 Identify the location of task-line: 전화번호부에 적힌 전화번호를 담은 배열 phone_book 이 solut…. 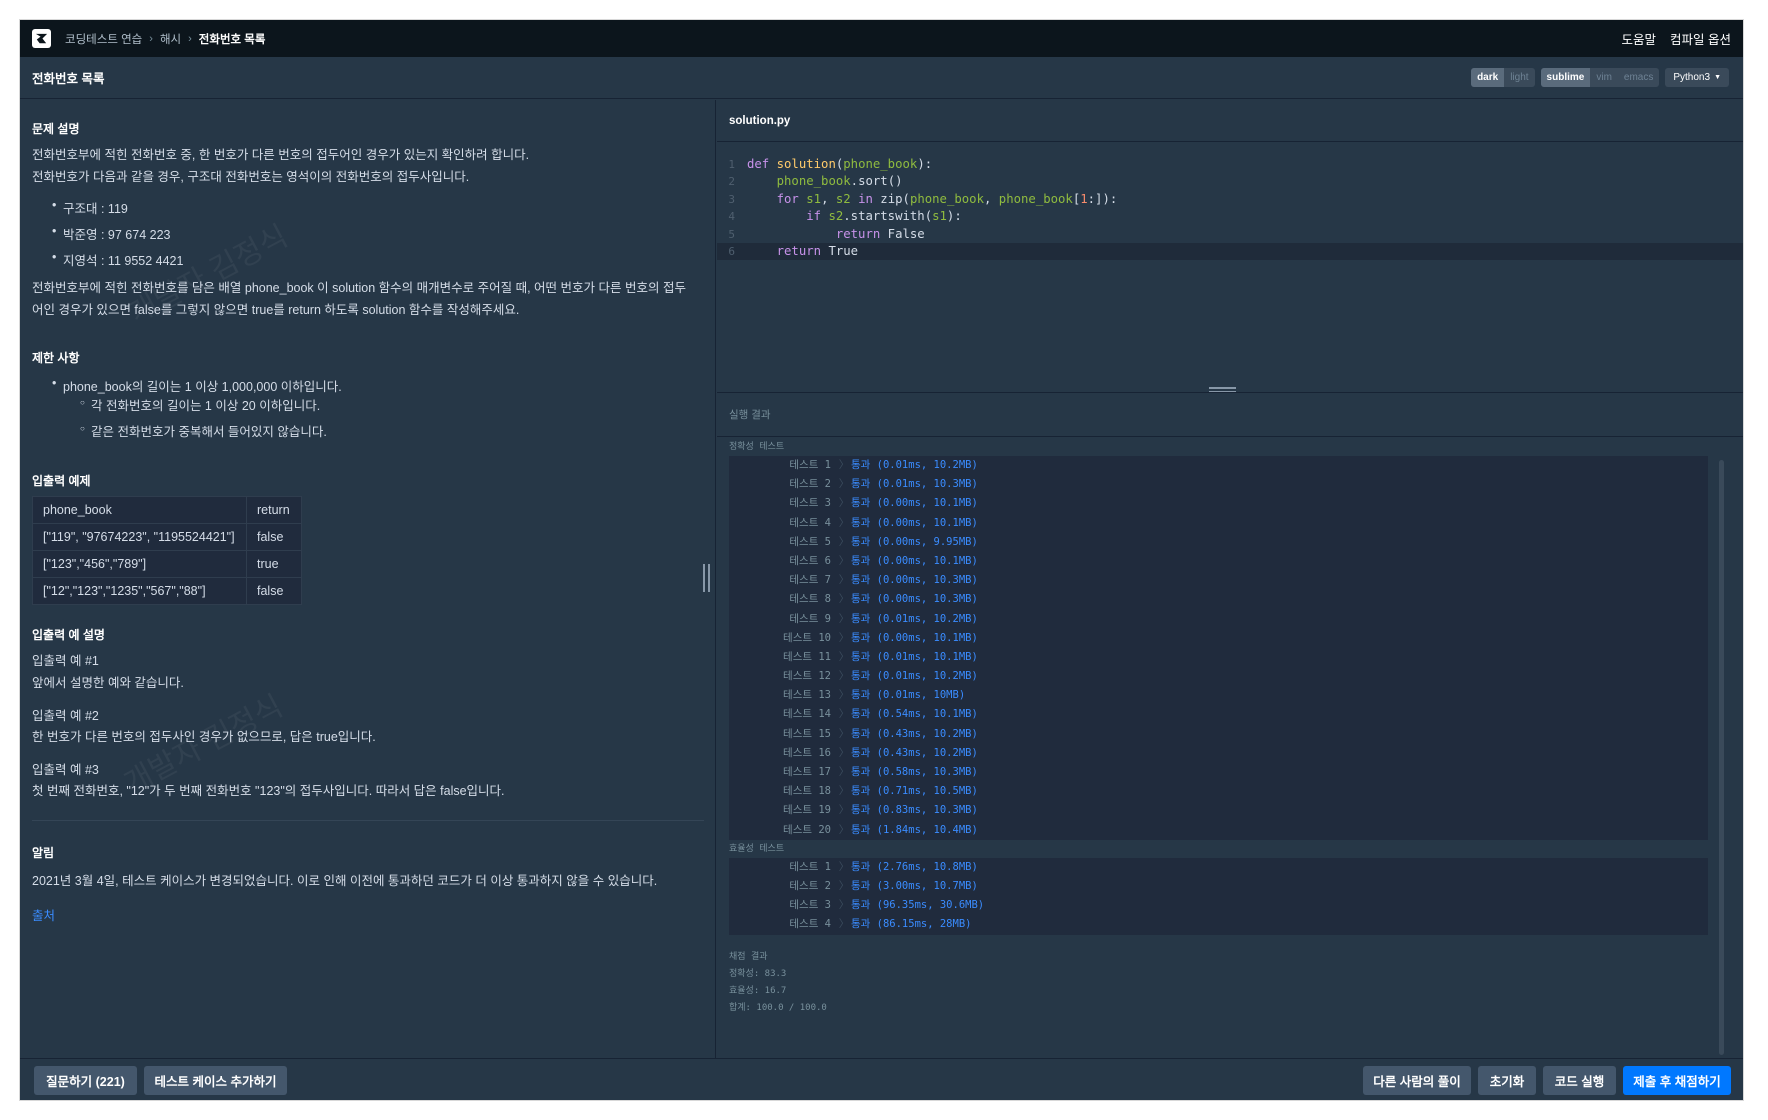
(359, 288).